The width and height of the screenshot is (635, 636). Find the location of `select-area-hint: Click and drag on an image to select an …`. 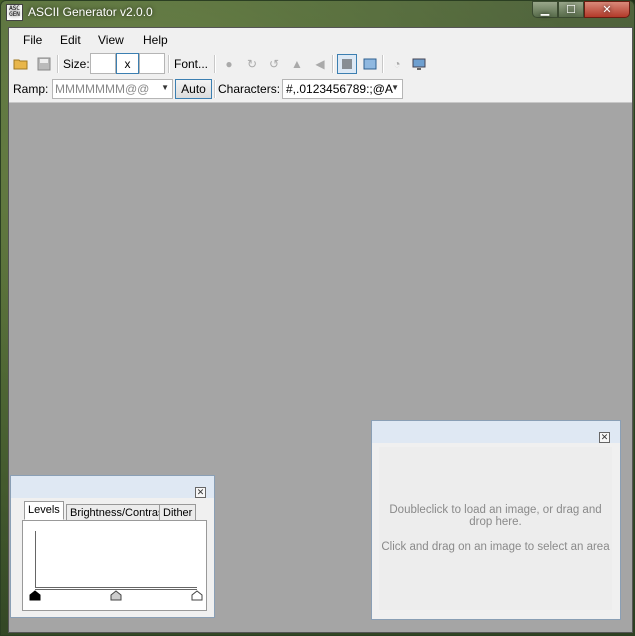

select-area-hint: Click and drag on an image to select an … is located at coordinates (495, 547).